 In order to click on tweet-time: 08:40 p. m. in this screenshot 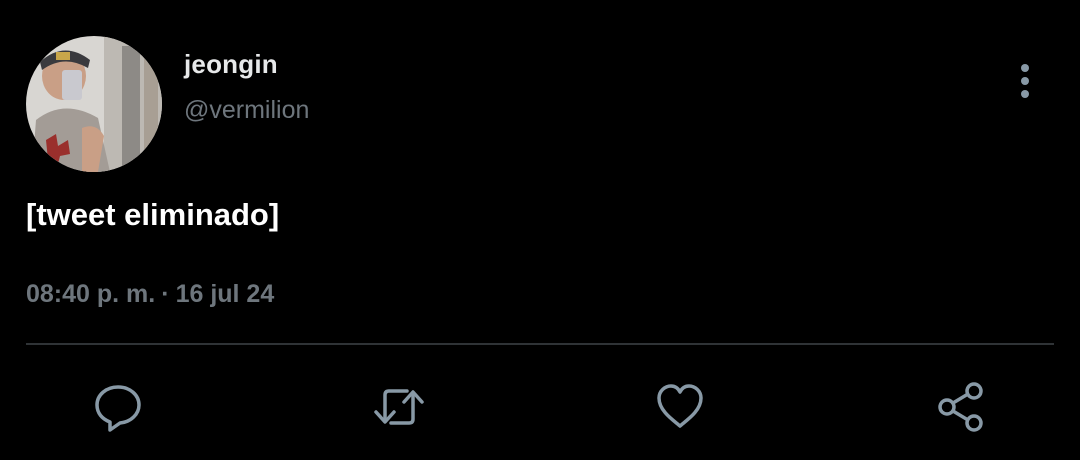, I will do `click(91, 294)`.